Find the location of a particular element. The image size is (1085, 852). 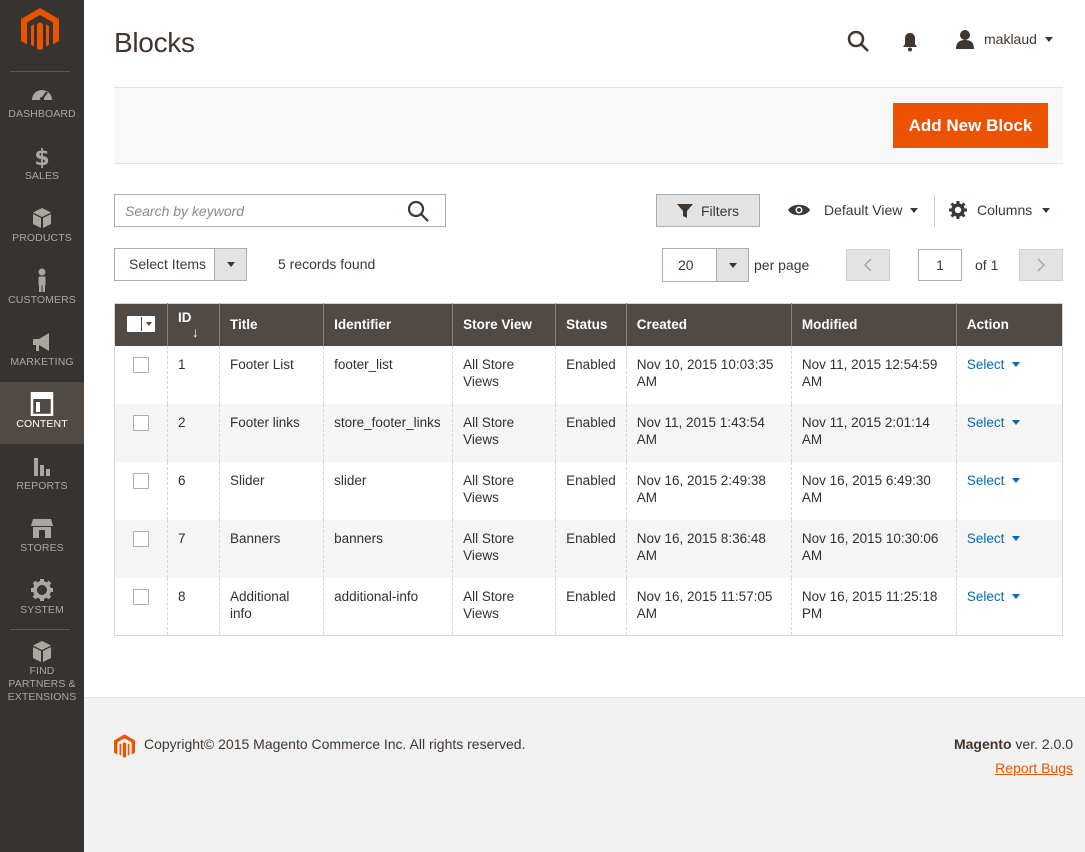

next-page-button is located at coordinates (1041, 265).